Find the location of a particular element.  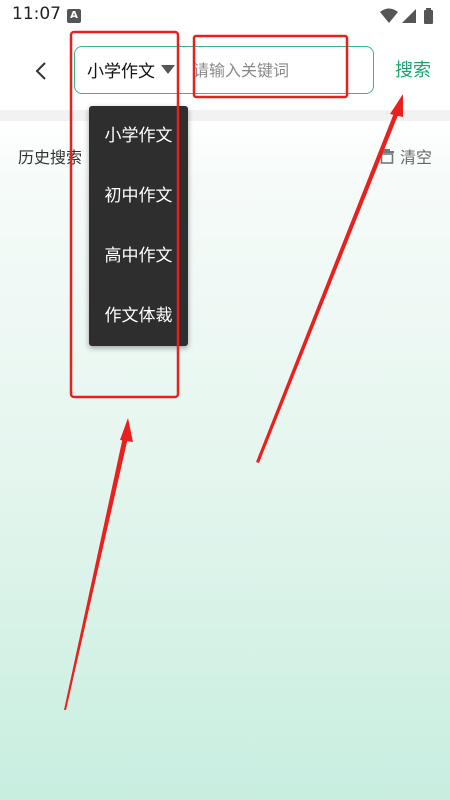

category-select: 小学作文 is located at coordinates (131, 69).